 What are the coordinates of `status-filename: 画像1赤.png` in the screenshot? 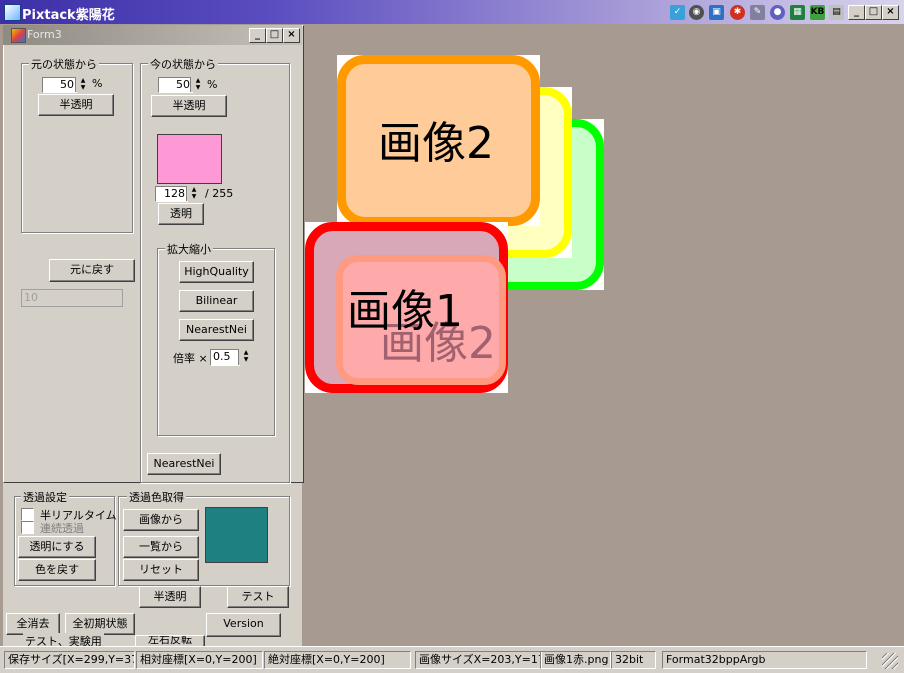 It's located at (575, 660).